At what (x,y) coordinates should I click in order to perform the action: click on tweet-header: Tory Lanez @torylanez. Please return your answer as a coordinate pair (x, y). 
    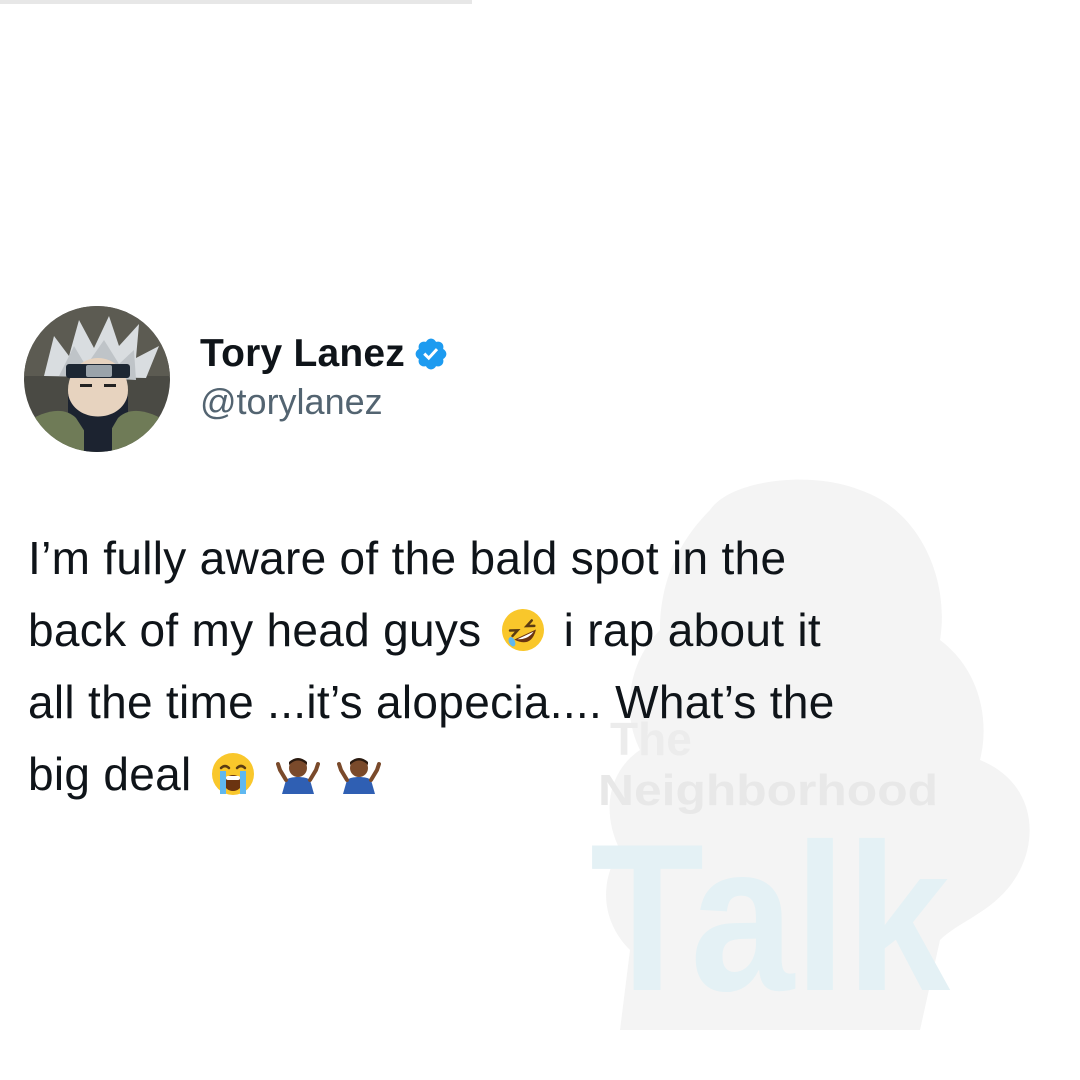
    Looking at the image, I should click on (236, 379).